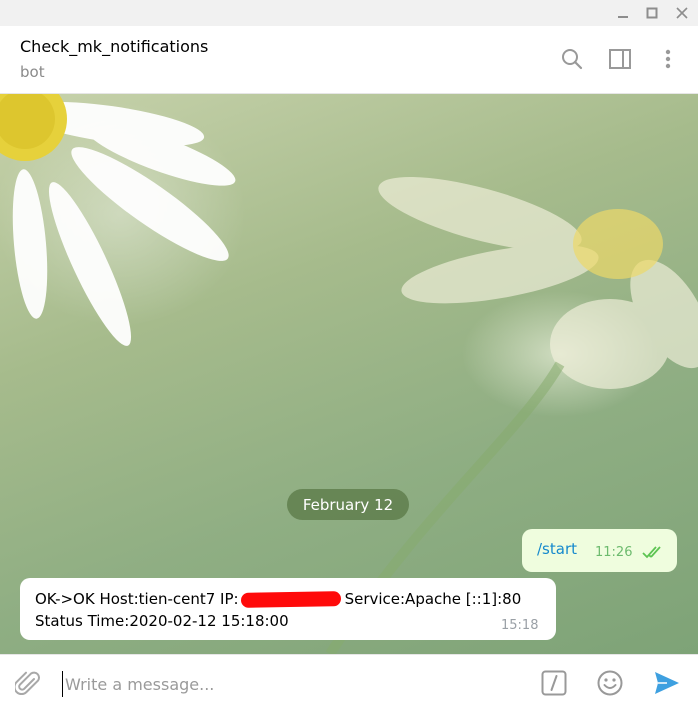 Image resolution: width=698 pixels, height=712 pixels. What do you see at coordinates (554, 683) in the screenshot?
I see `commands-icon` at bounding box center [554, 683].